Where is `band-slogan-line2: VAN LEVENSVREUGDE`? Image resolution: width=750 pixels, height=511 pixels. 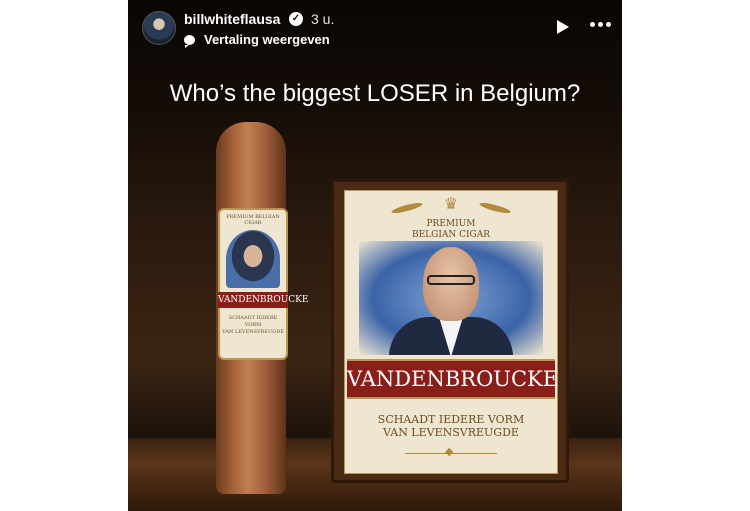 band-slogan-line2: VAN LEVENSVREUGDE is located at coordinates (253, 332).